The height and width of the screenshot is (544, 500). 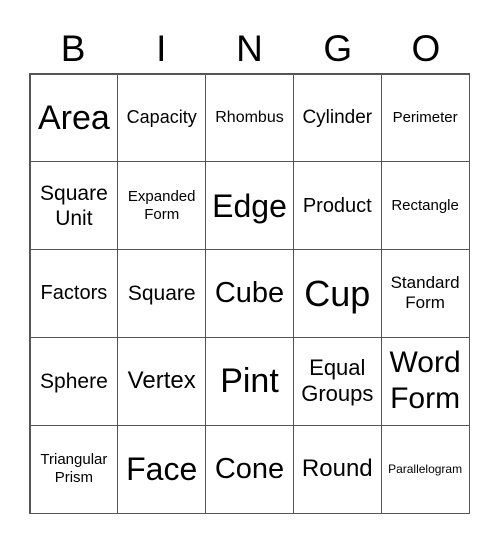 I want to click on cell-label: Edge, so click(x=249, y=205).